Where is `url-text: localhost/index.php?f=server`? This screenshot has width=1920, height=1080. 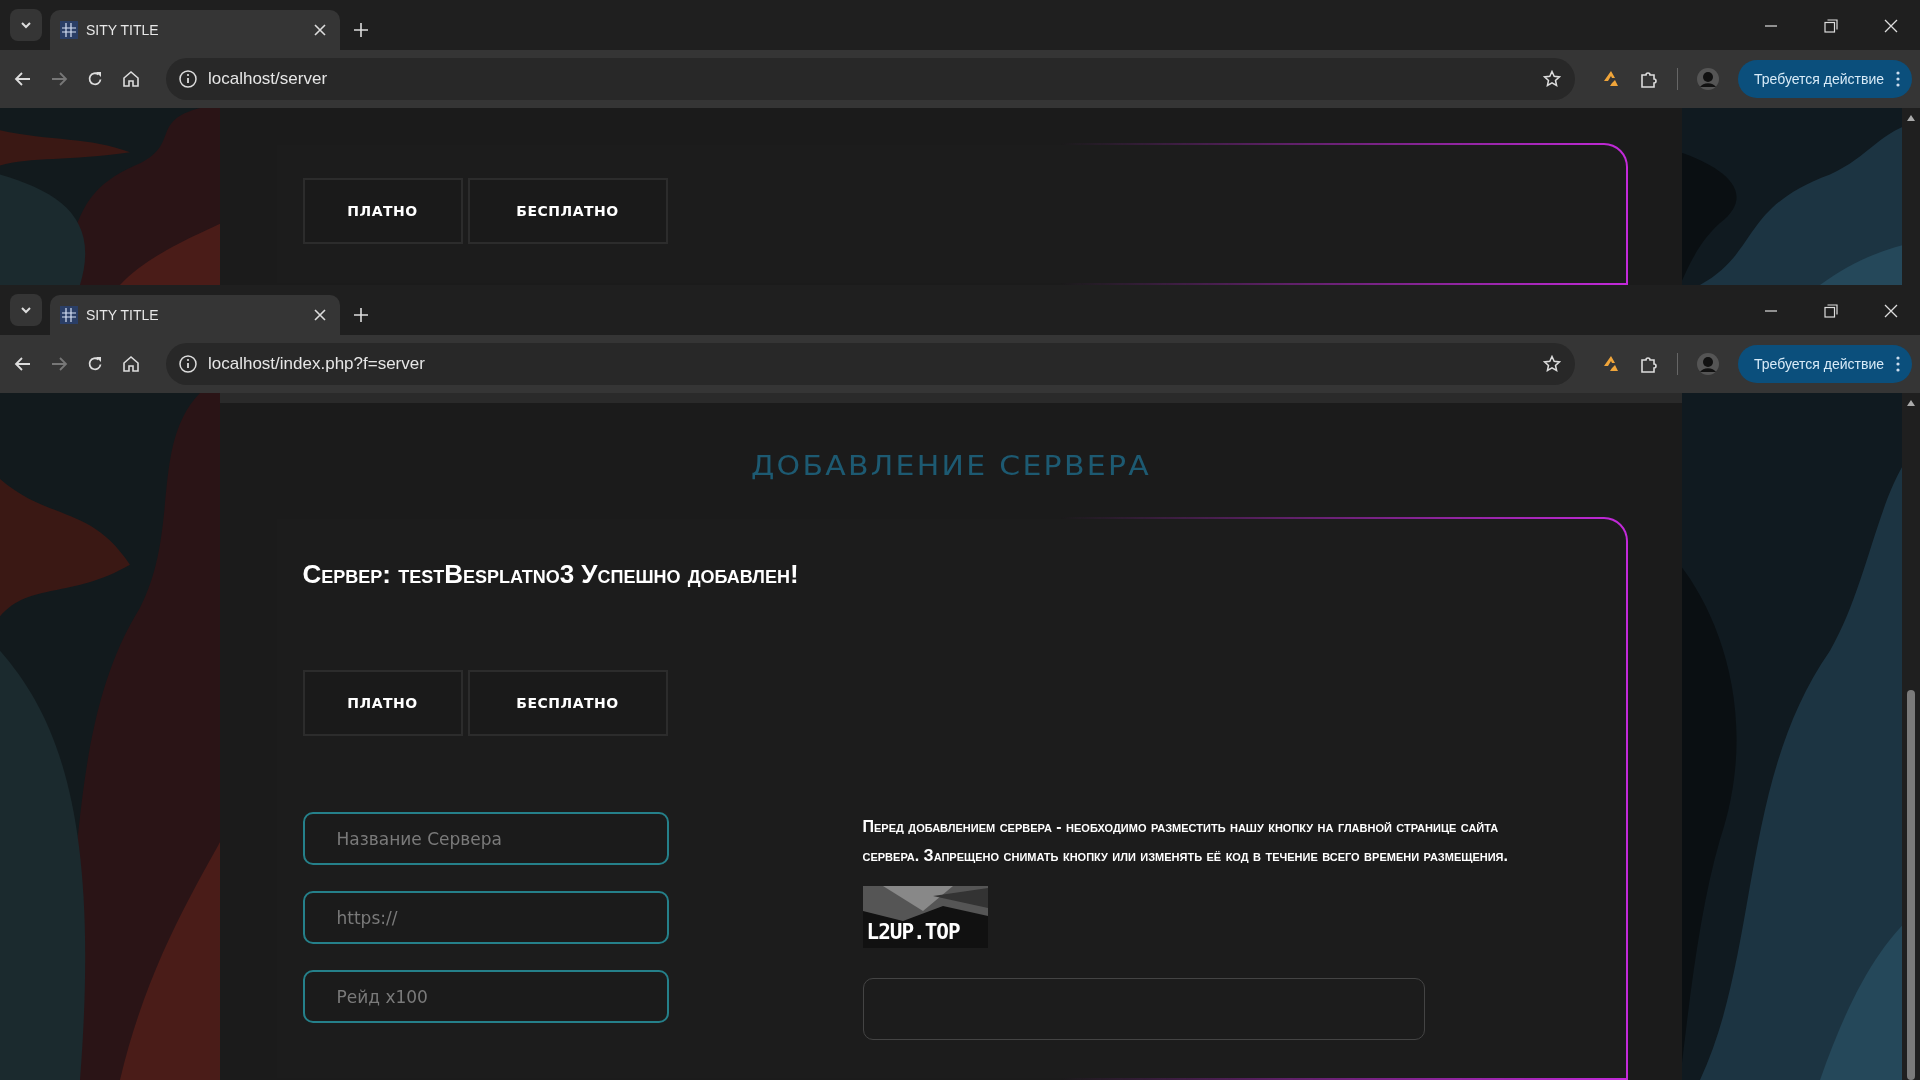 url-text: localhost/index.php?f=server is located at coordinates (316, 364).